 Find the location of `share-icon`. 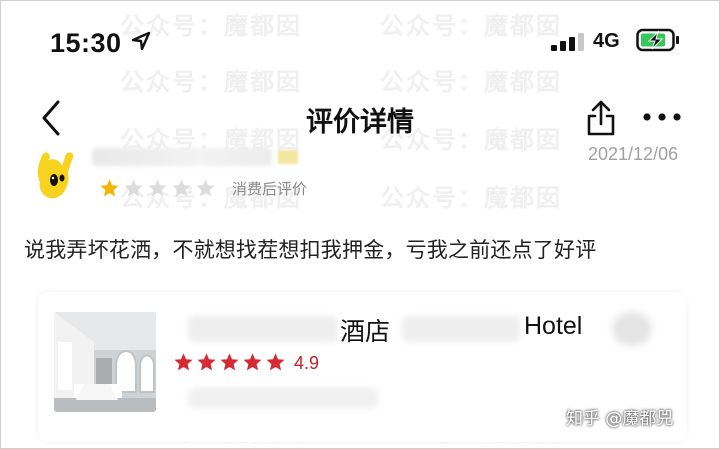

share-icon is located at coordinates (601, 118).